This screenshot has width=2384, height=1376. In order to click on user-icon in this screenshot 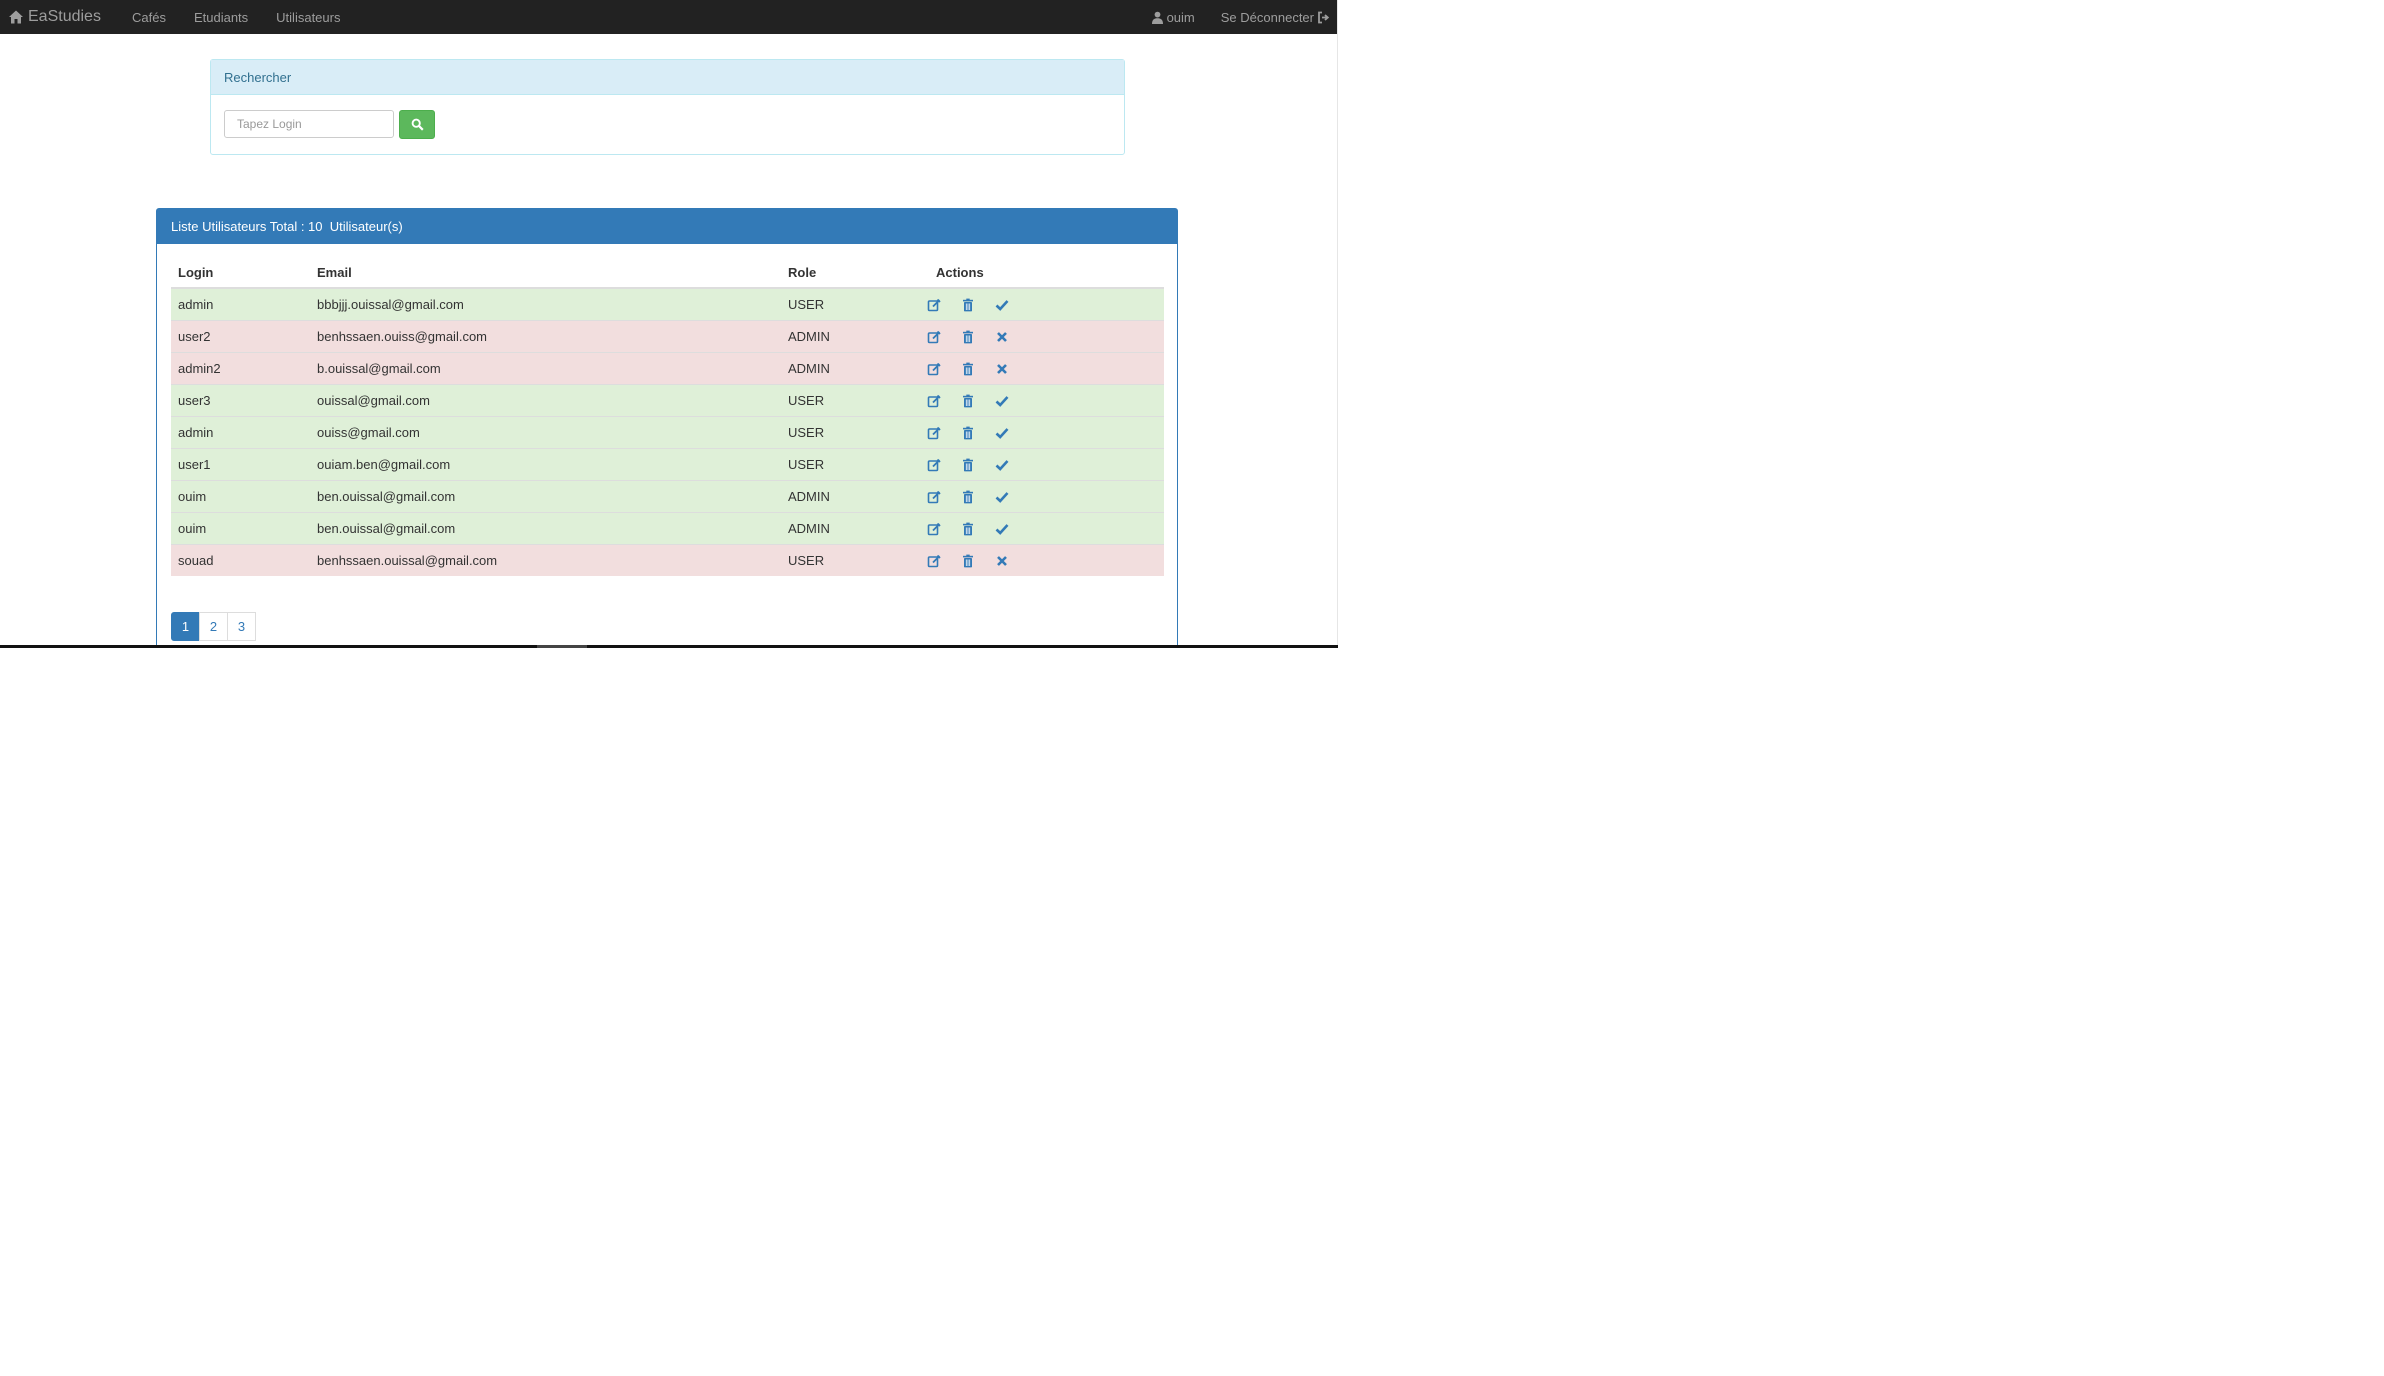, I will do `click(1157, 17)`.